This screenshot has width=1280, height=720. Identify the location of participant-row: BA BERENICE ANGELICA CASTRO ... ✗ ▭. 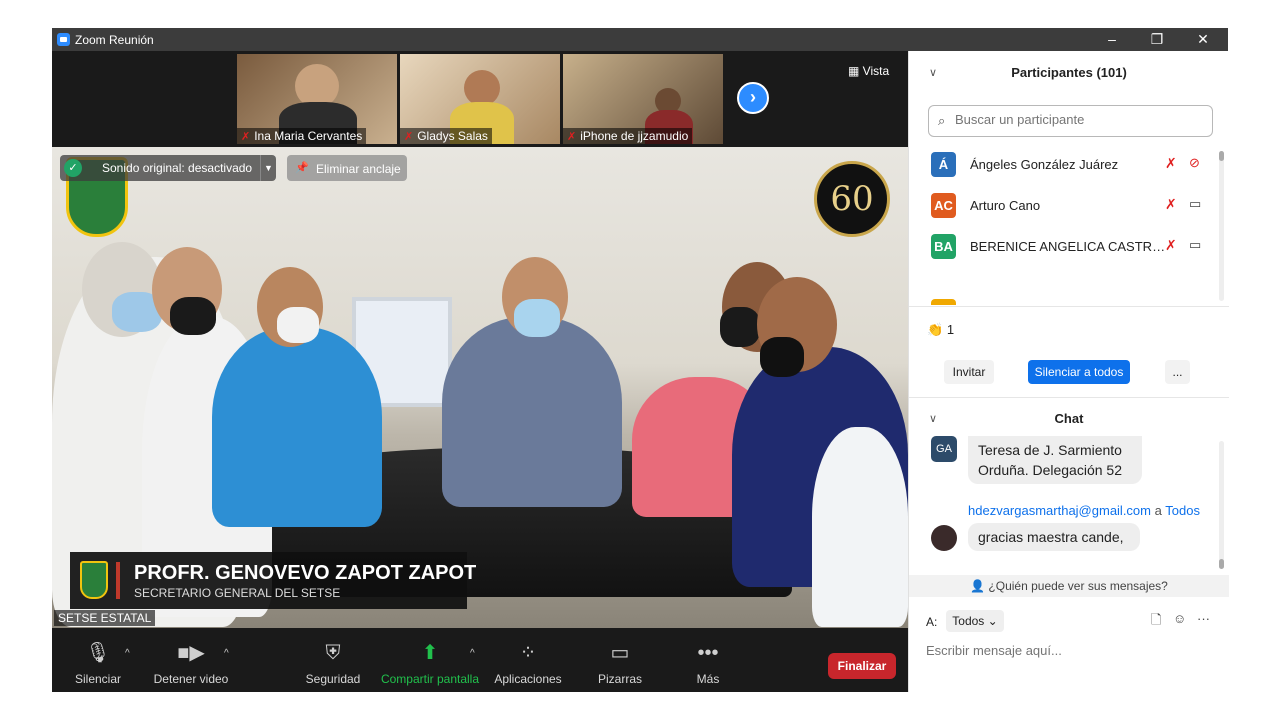
(1064, 246).